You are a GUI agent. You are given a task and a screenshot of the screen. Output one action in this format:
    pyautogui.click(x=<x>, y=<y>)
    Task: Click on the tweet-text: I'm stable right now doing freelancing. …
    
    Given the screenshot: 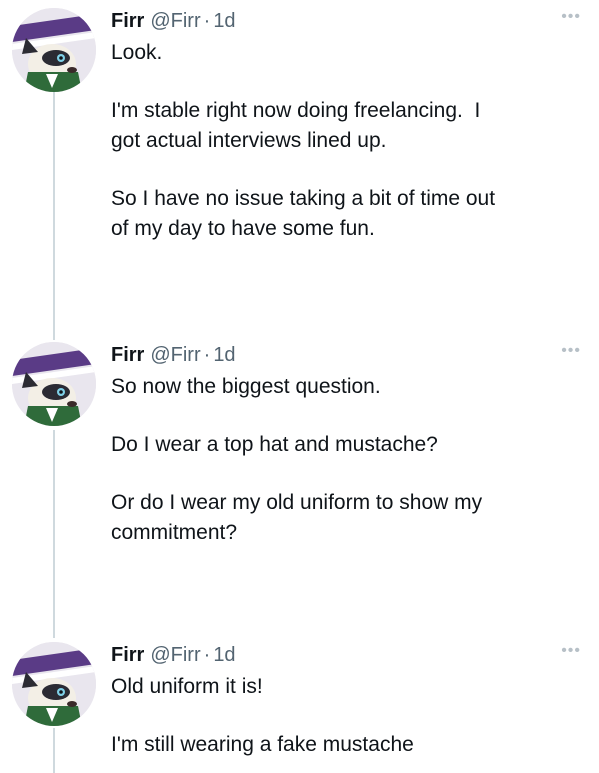 What is the action you would take?
    pyautogui.click(x=296, y=125)
    